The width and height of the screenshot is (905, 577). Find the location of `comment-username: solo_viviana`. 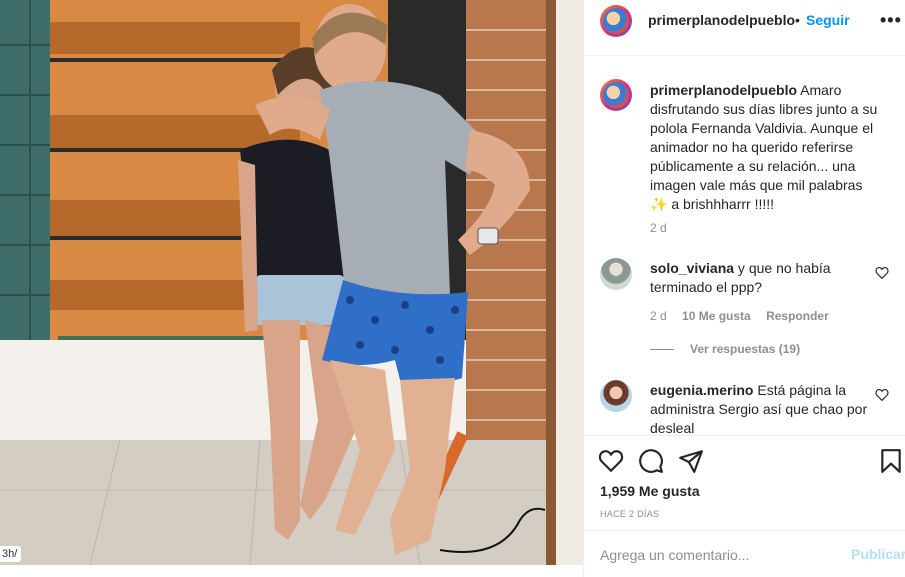

comment-username: solo_viviana is located at coordinates (692, 268).